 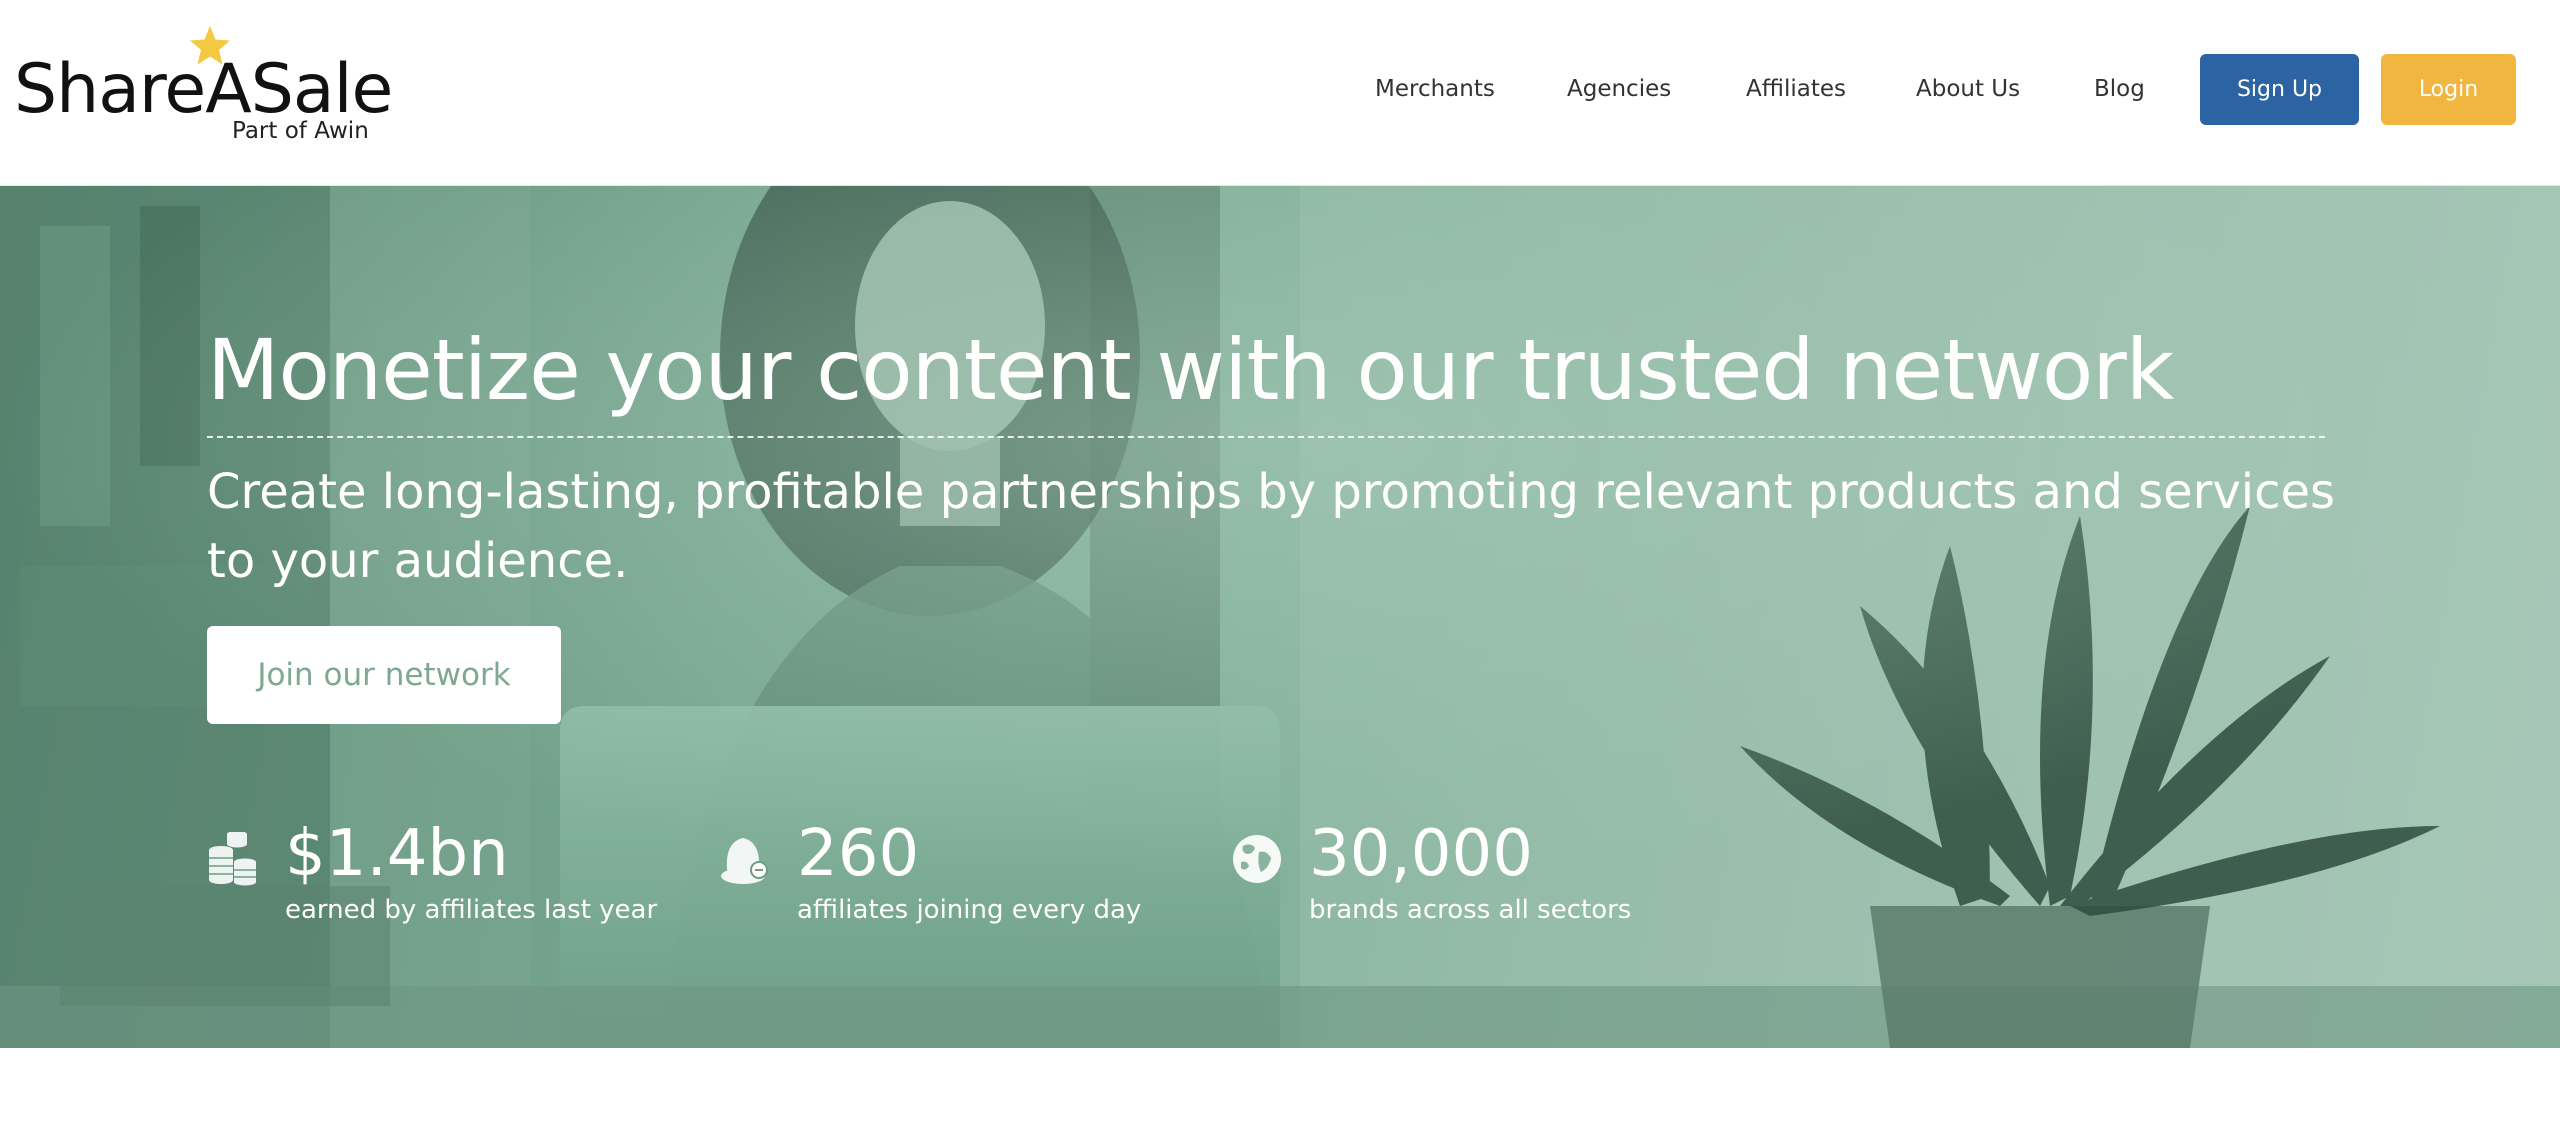 What do you see at coordinates (969, 910) in the screenshot?
I see `stat-label: affiliates joining every day` at bounding box center [969, 910].